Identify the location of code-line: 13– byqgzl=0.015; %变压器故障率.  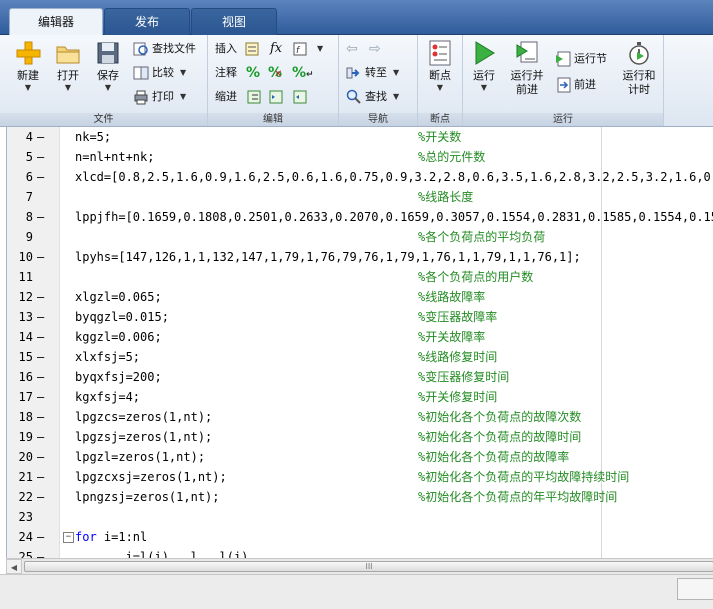
(360, 317).